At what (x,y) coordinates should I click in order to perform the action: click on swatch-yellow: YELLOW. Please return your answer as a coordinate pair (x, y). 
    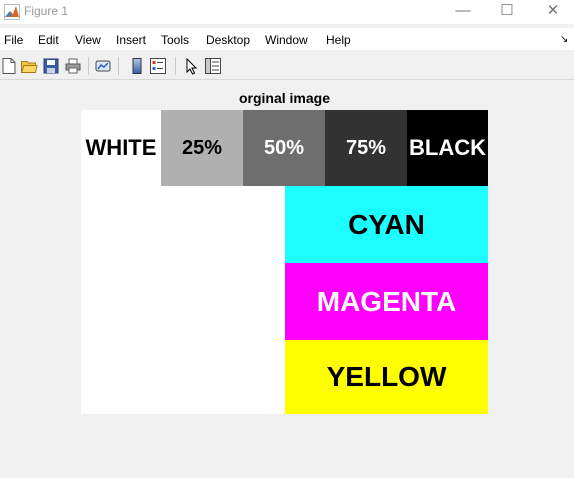
    Looking at the image, I should click on (386, 377).